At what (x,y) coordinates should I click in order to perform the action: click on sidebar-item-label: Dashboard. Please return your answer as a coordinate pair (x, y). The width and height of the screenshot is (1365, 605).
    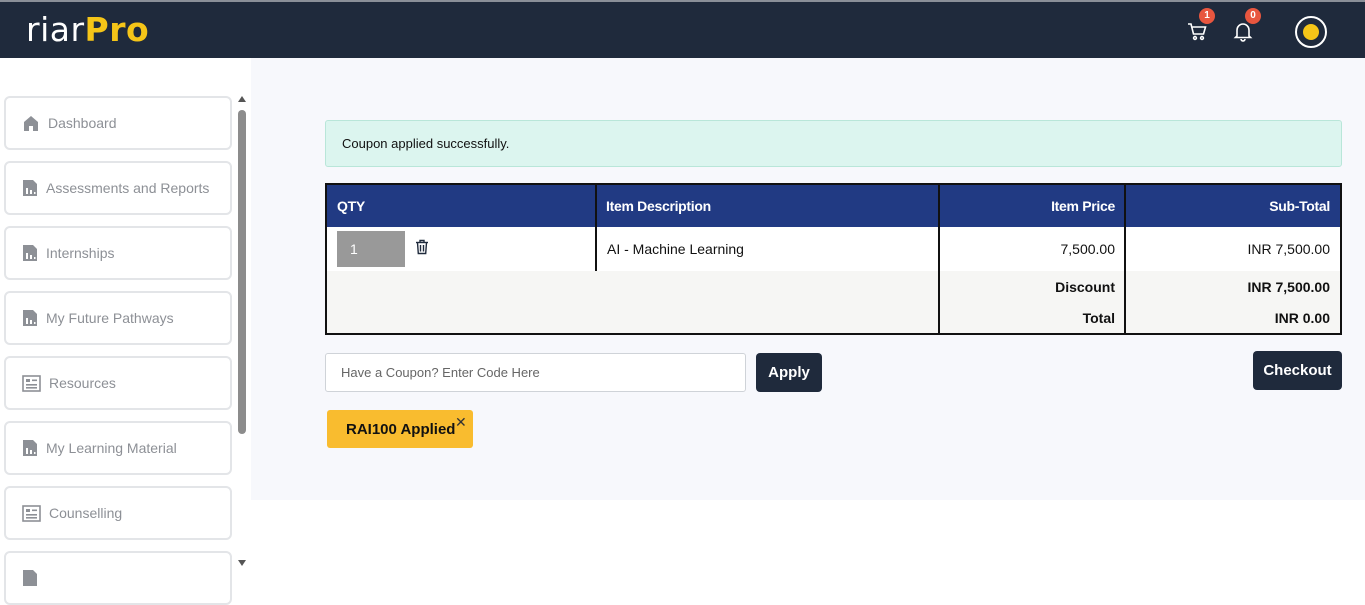
    Looking at the image, I should click on (82, 123).